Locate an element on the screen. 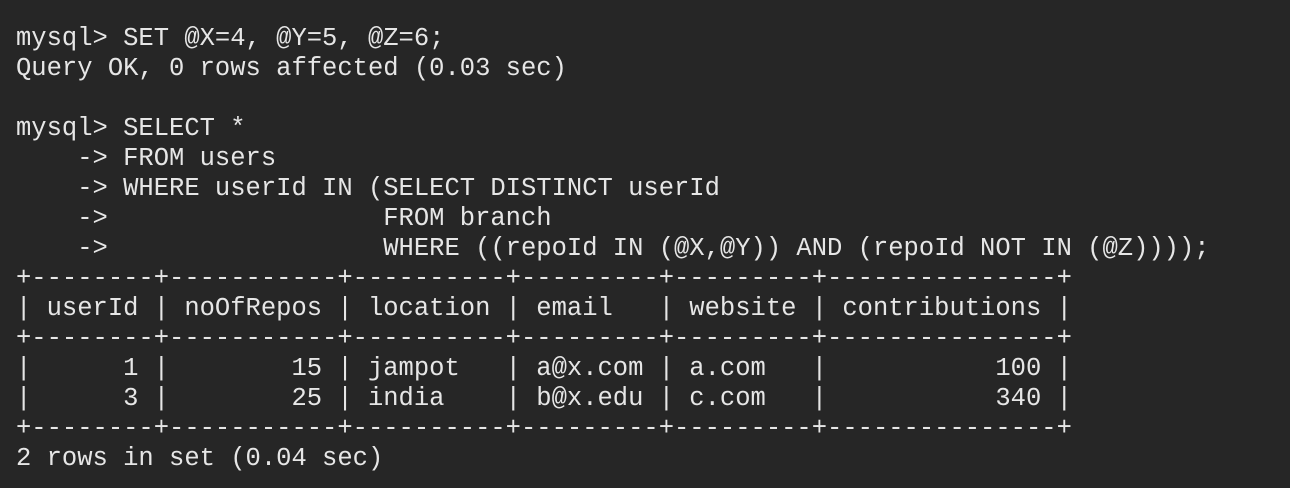 The height and width of the screenshot is (488, 1290). from-clause-line: -> FROM users is located at coordinates (146, 158).